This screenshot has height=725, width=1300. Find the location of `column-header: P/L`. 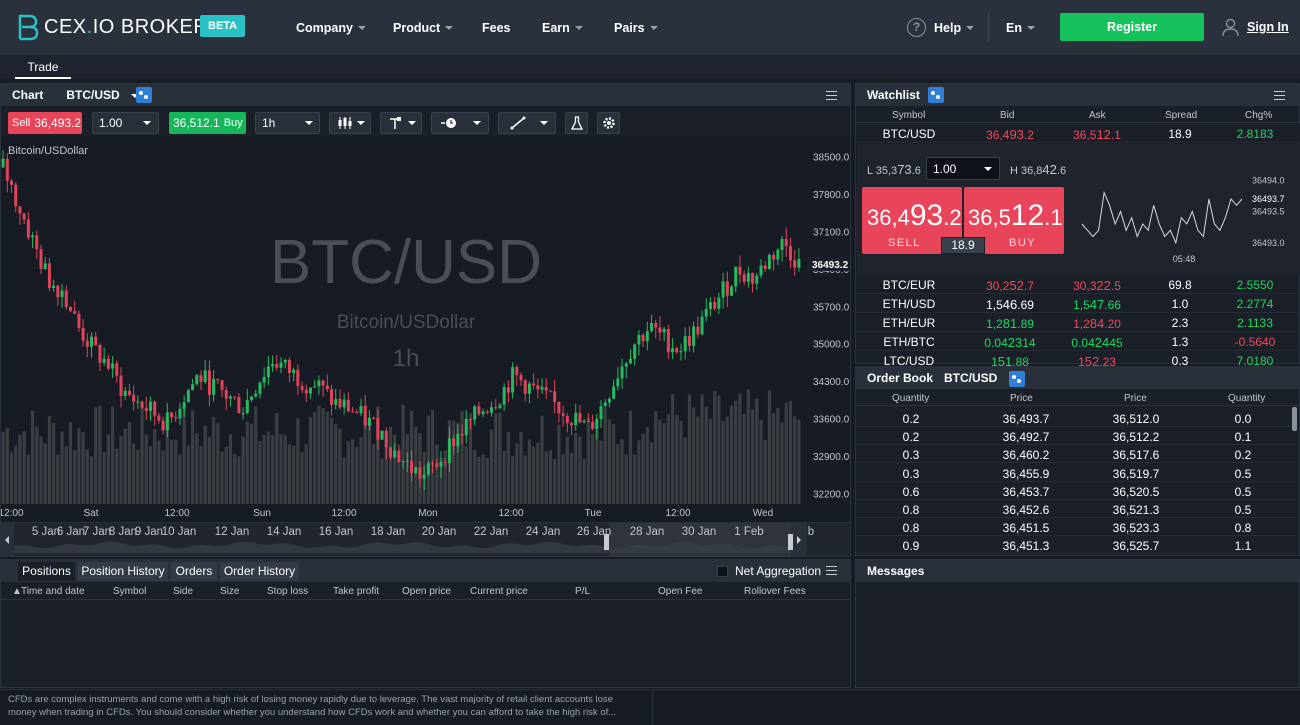

column-header: P/L is located at coordinates (582, 591).